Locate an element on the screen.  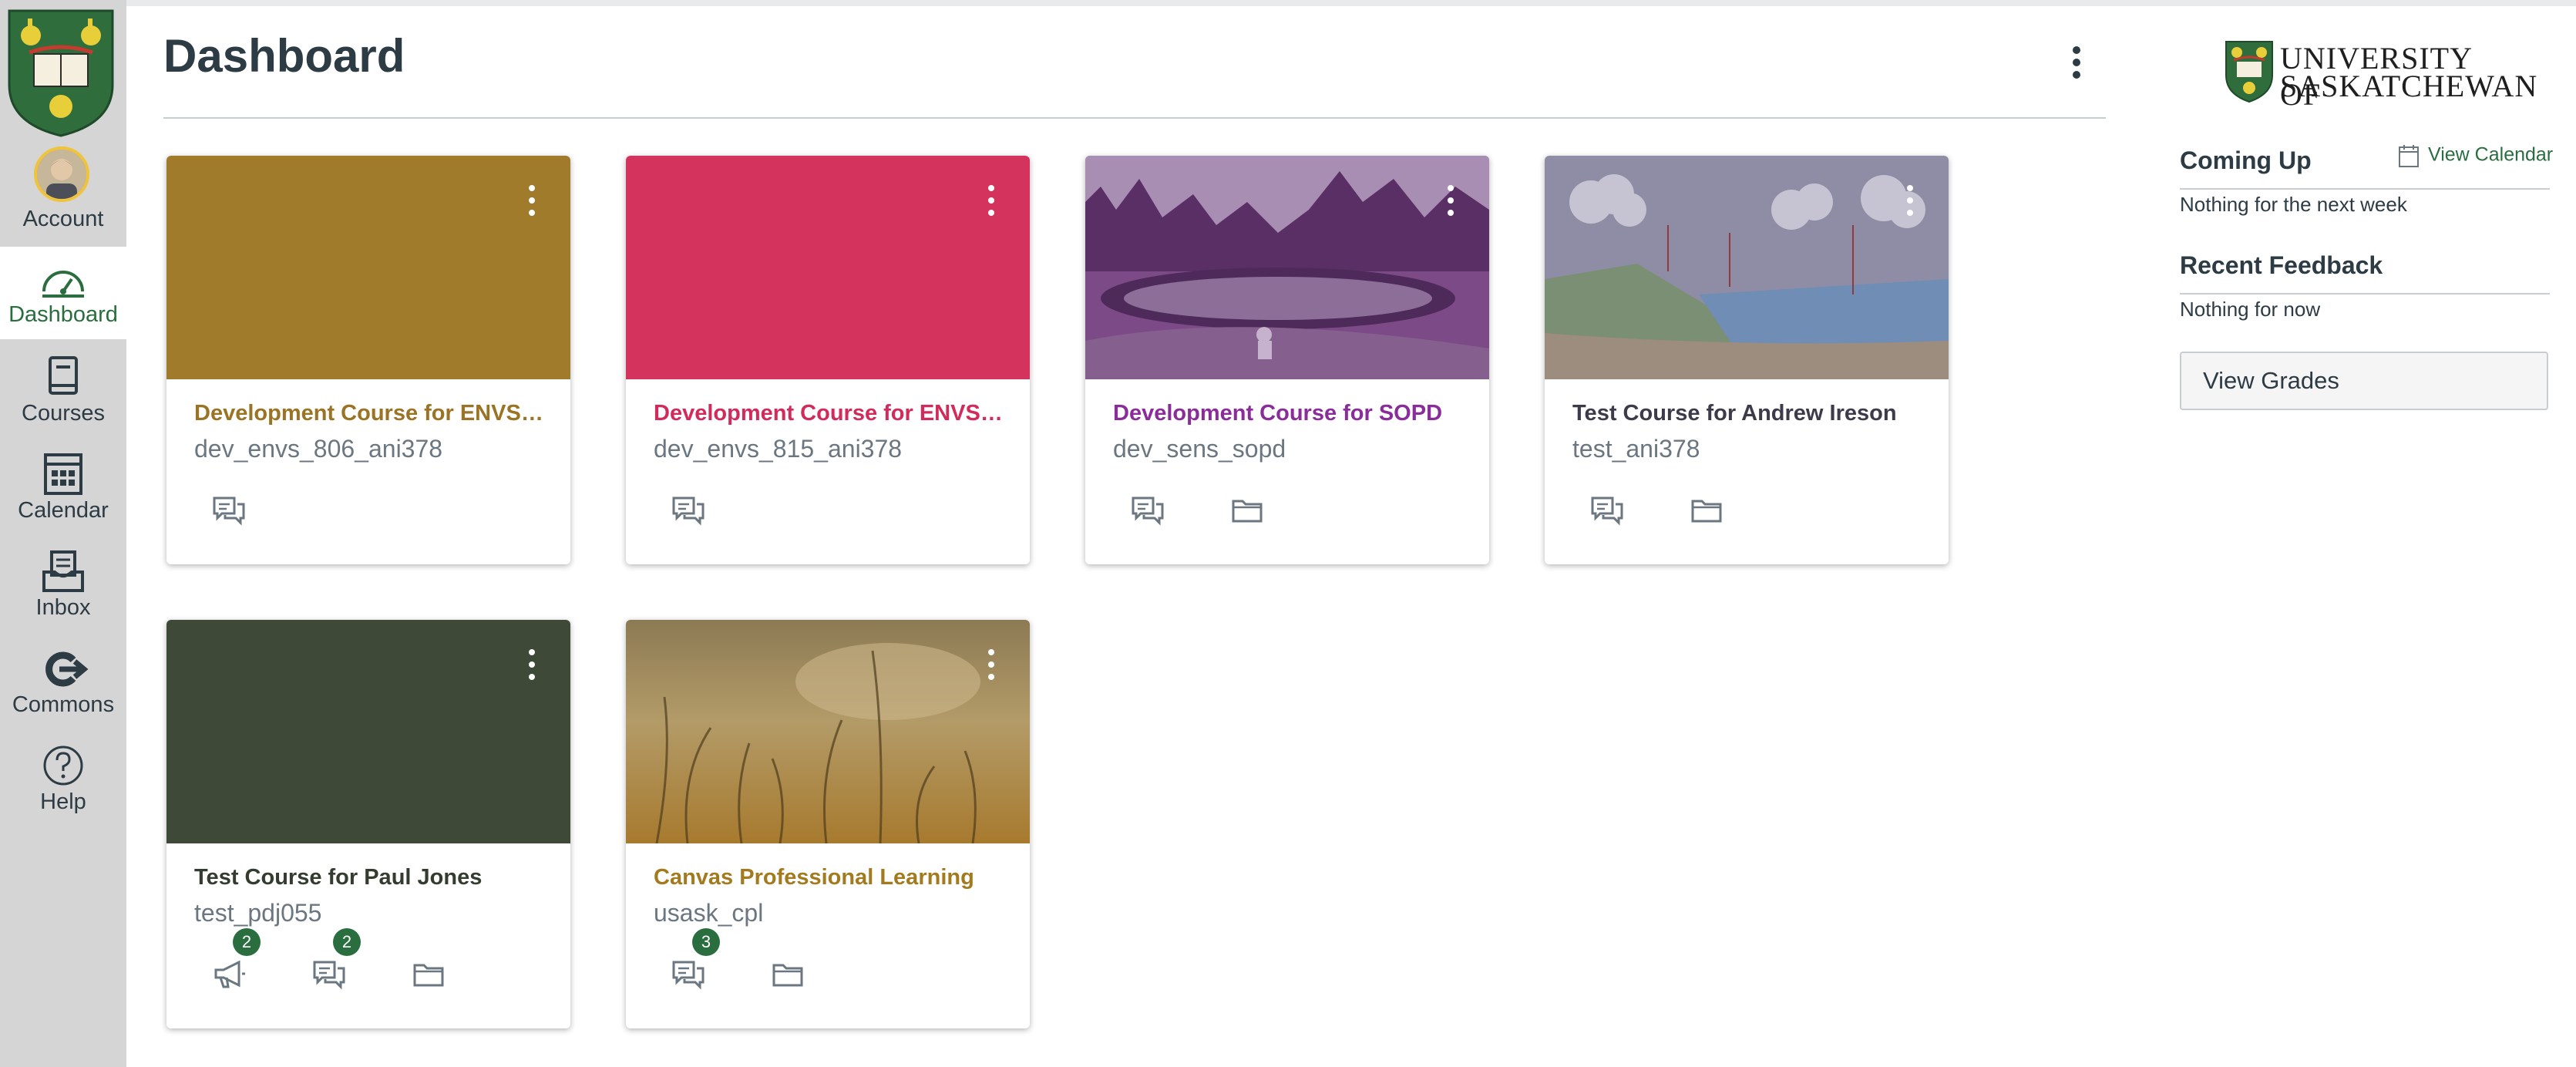
page-title: Dashboard is located at coordinates (284, 56).